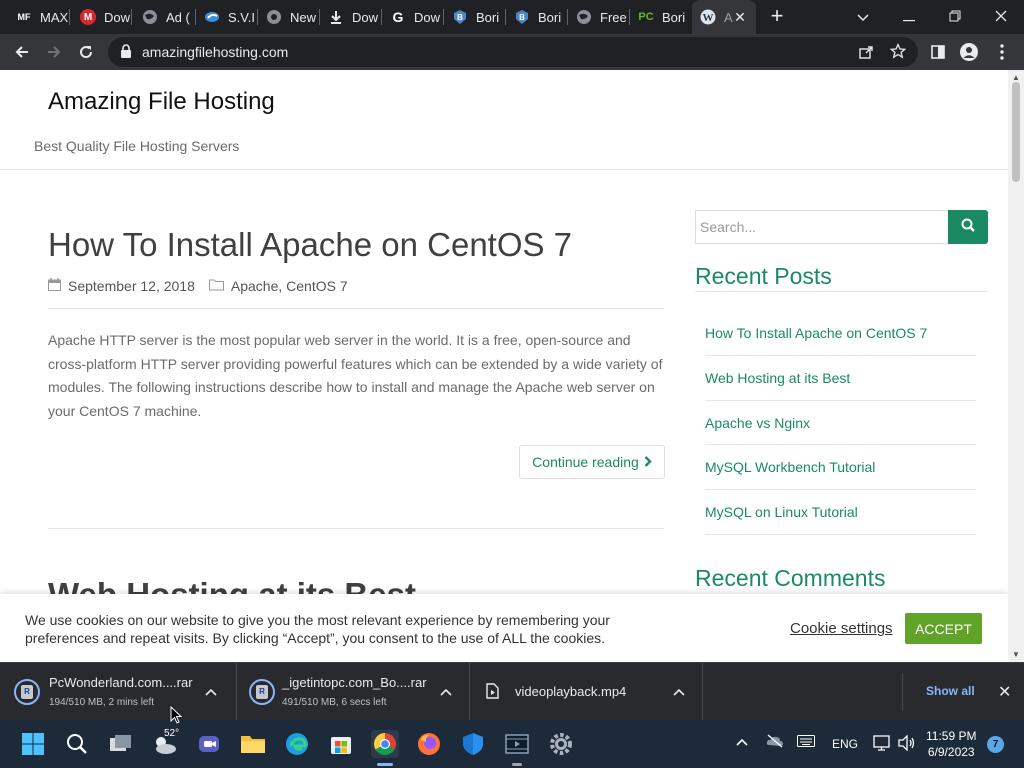 This screenshot has height=768, width=1024. Describe the element at coordinates (212, 17) in the screenshot. I see `sv-icon` at that location.